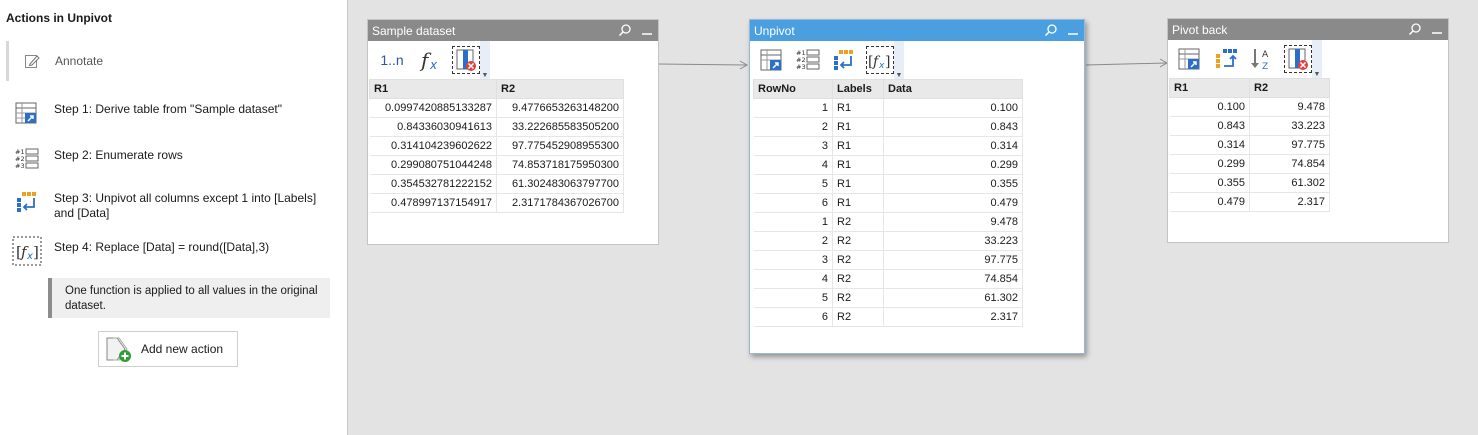 This screenshot has width=1478, height=435. I want to click on sort-az-icon: AZ, so click(1262, 59).